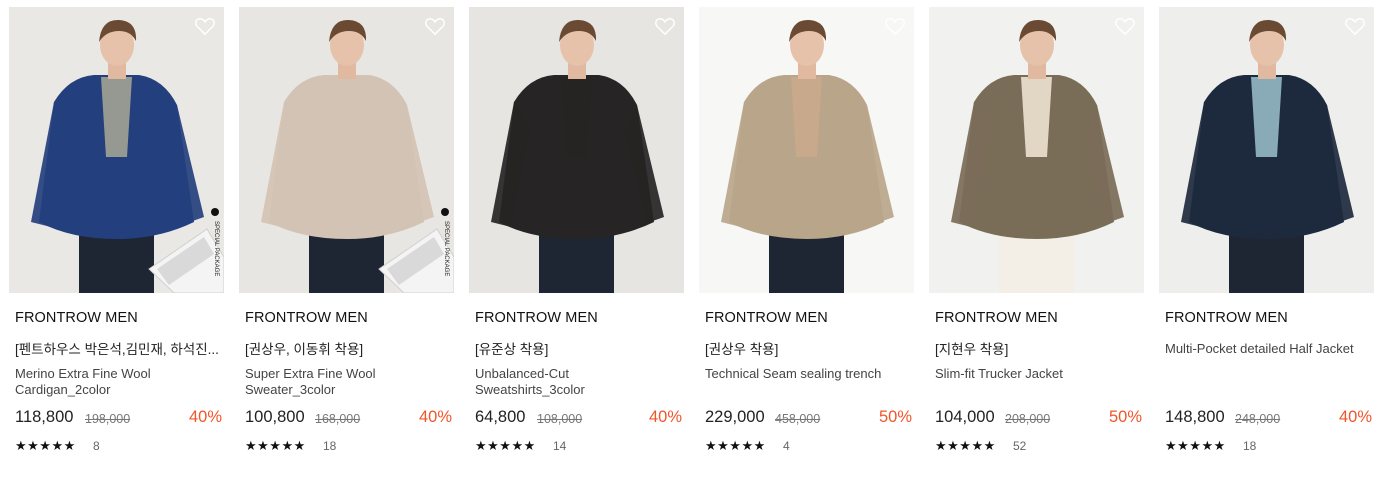 Image resolution: width=1381 pixels, height=492 pixels. I want to click on product-name: Unbalanced-Cut Sweatshirts_3color, so click(575, 382).